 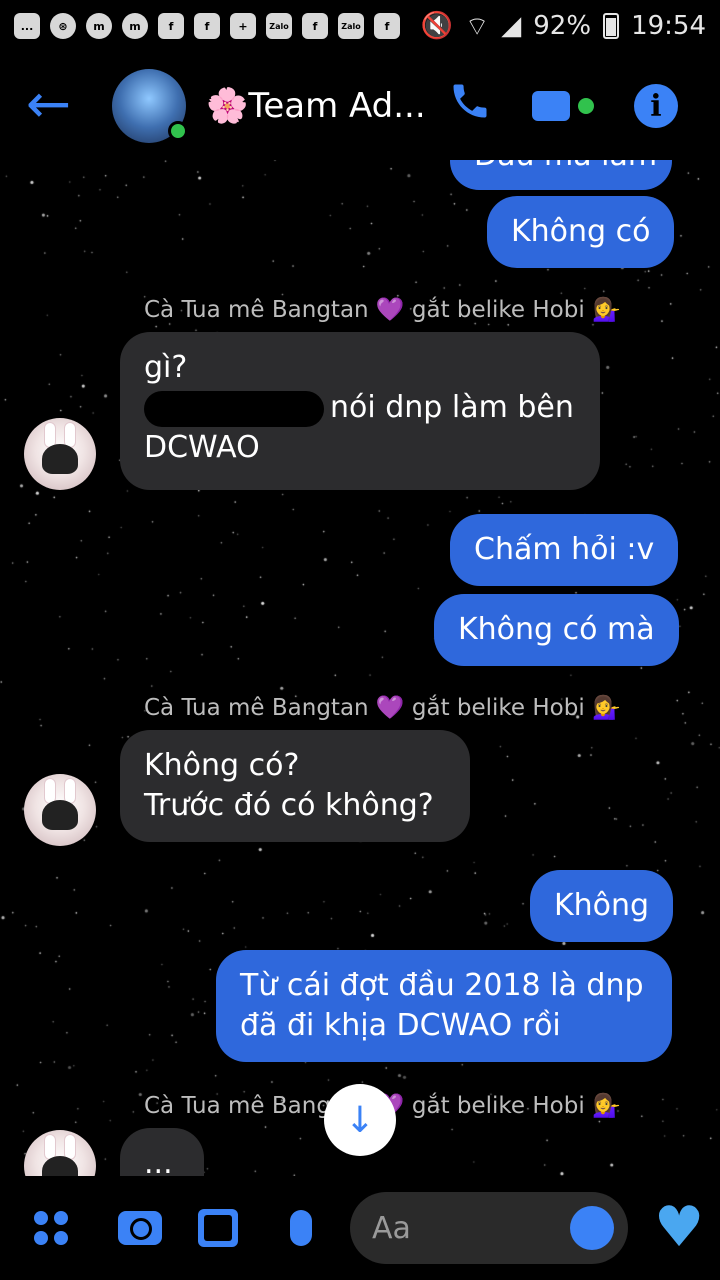 What do you see at coordinates (489, 1228) in the screenshot?
I see `message-input: Aa` at bounding box center [489, 1228].